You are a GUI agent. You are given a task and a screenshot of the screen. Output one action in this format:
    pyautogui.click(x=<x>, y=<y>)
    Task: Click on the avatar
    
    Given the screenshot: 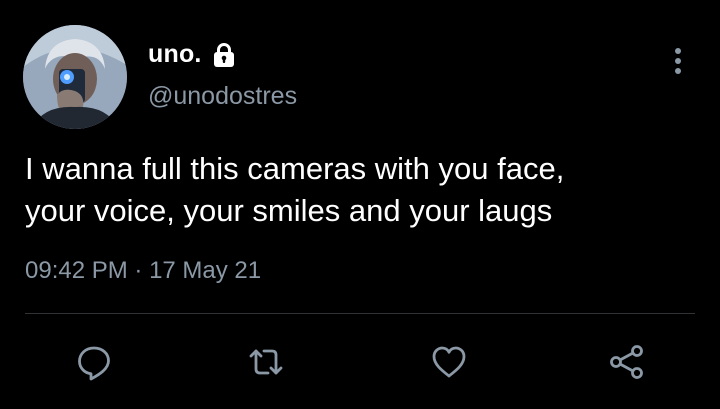 What is the action you would take?
    pyautogui.click(x=75, y=77)
    